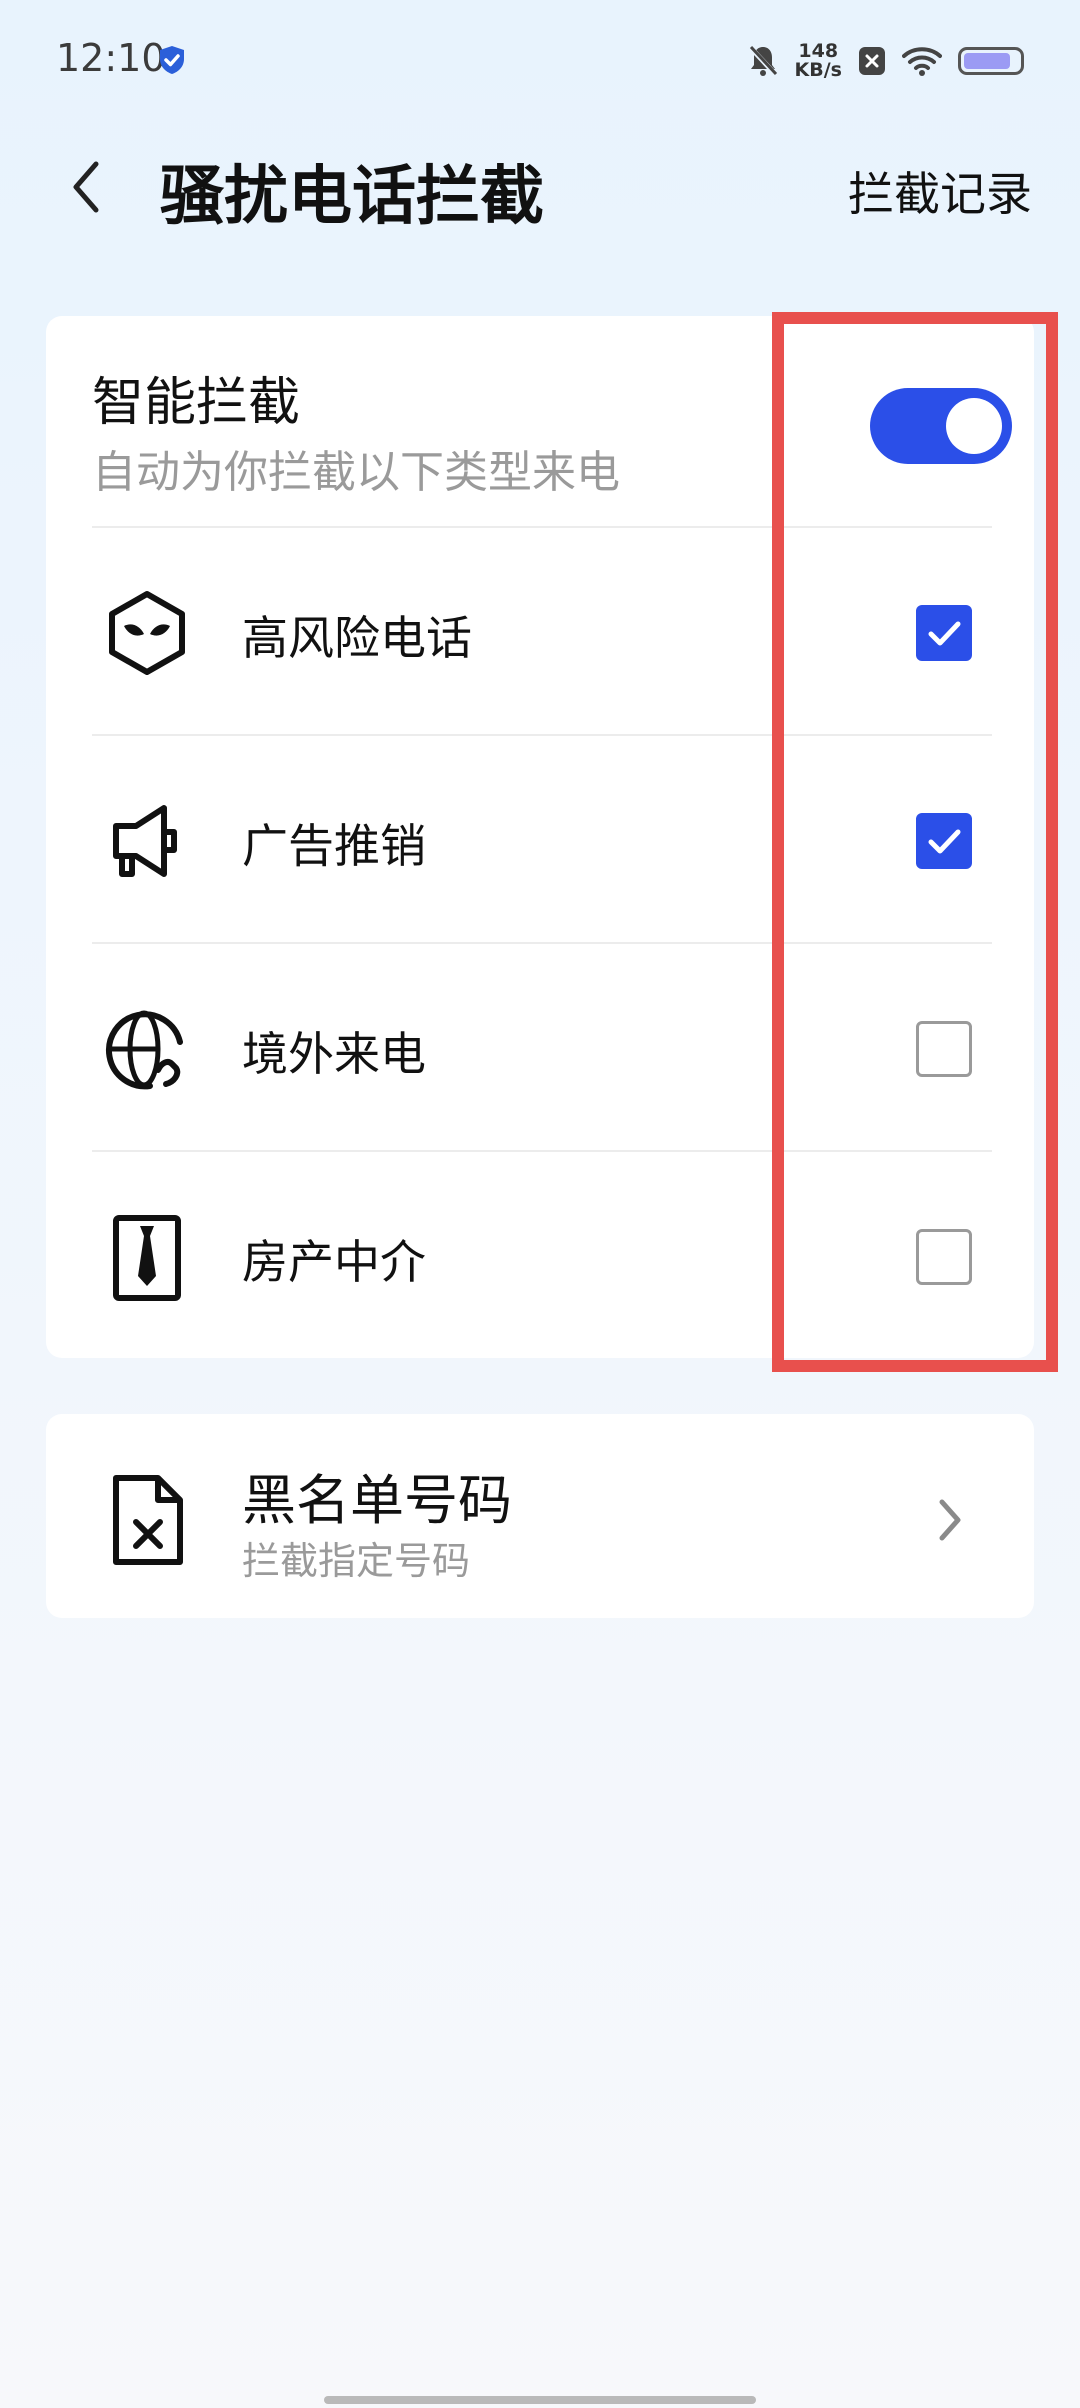 The image size is (1080, 2408). I want to click on block-records-button: 拦截记录, so click(940, 191).